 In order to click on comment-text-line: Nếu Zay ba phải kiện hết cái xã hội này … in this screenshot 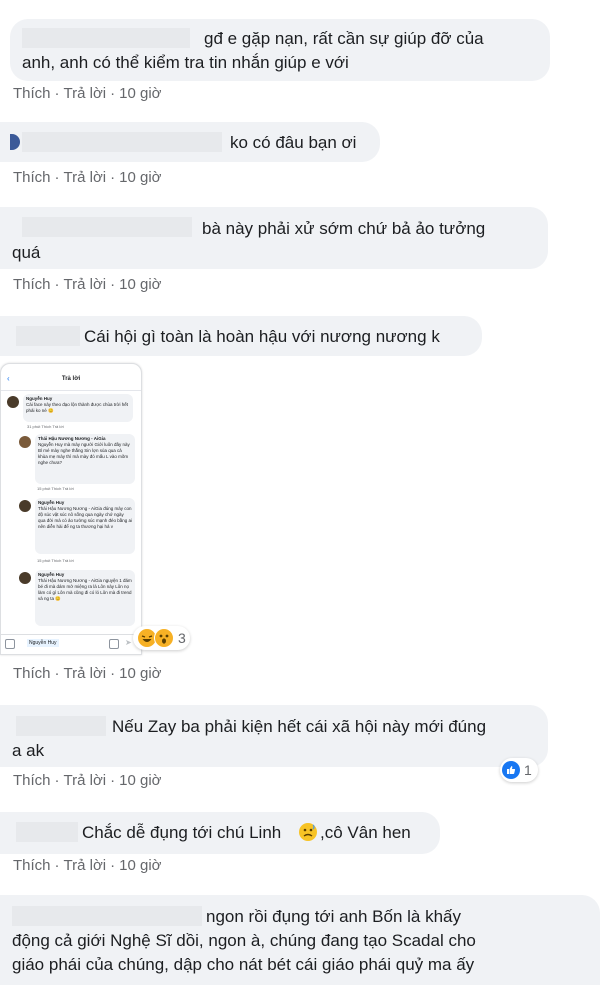, I will do `click(299, 726)`.